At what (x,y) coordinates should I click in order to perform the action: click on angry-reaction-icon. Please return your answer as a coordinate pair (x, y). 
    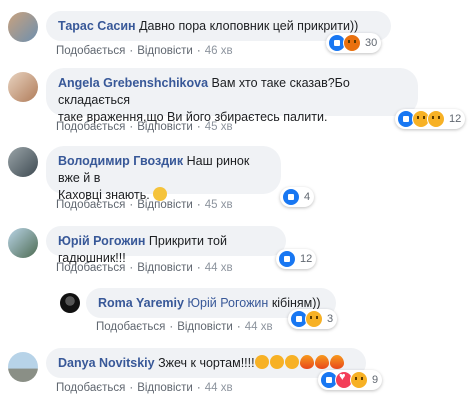
    Looking at the image, I should click on (352, 43).